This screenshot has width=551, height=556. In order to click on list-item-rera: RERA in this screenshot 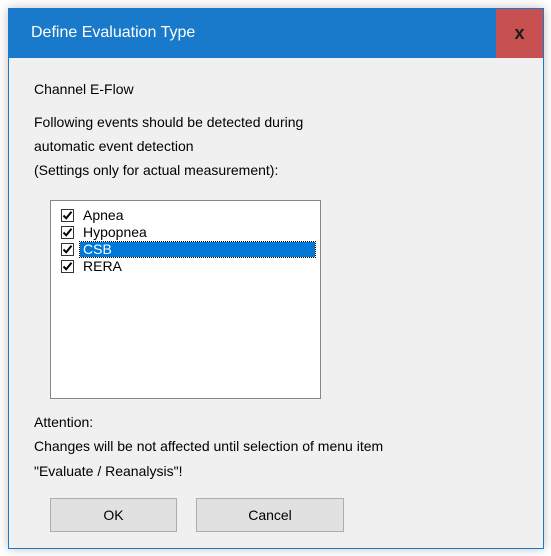, I will do `click(93, 266)`.